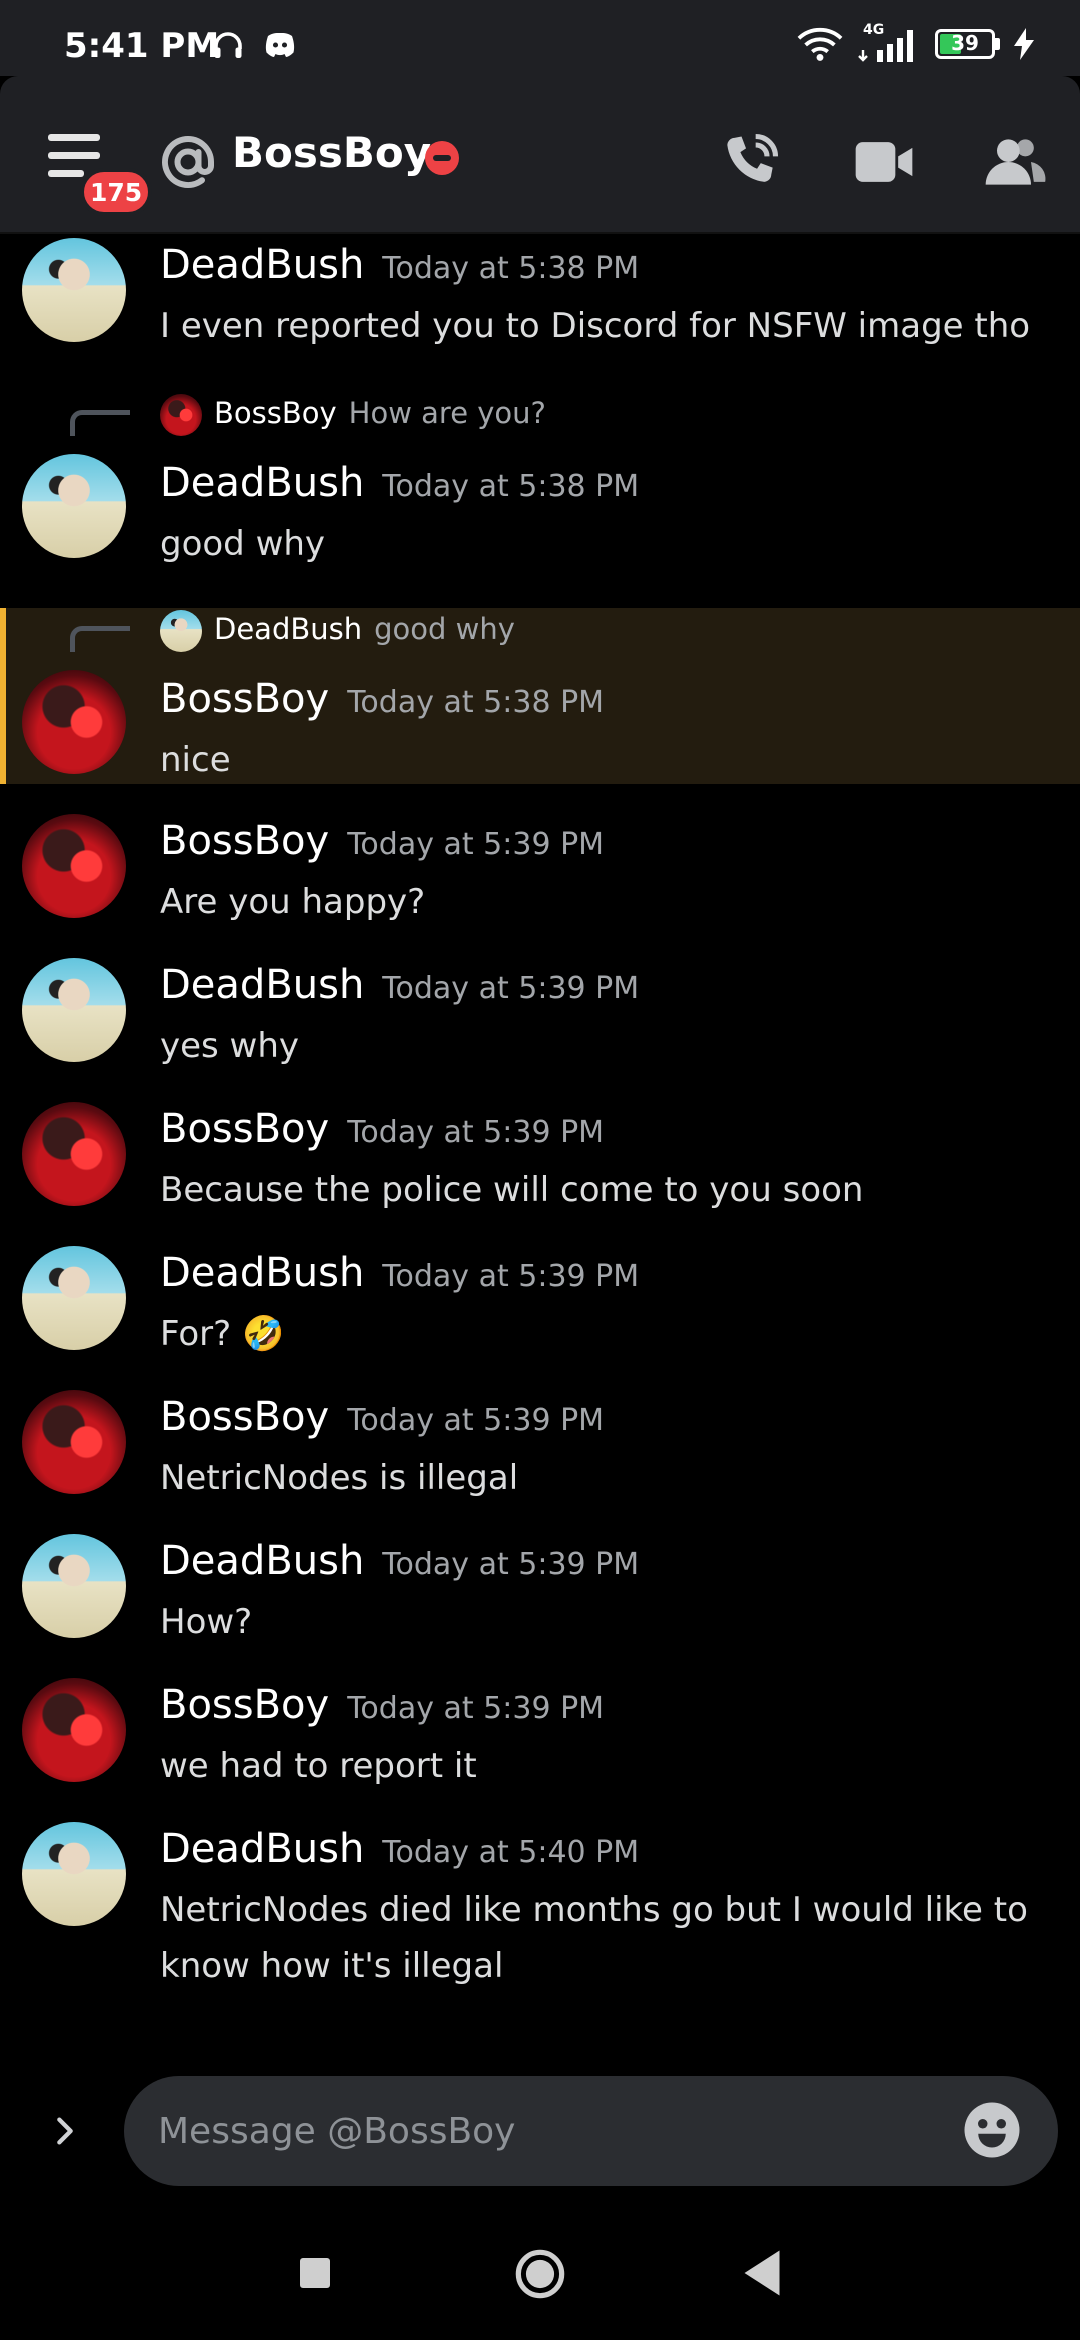 The height and width of the screenshot is (2340, 1080). Describe the element at coordinates (188, 162) in the screenshot. I see `at-sign-icon` at that location.